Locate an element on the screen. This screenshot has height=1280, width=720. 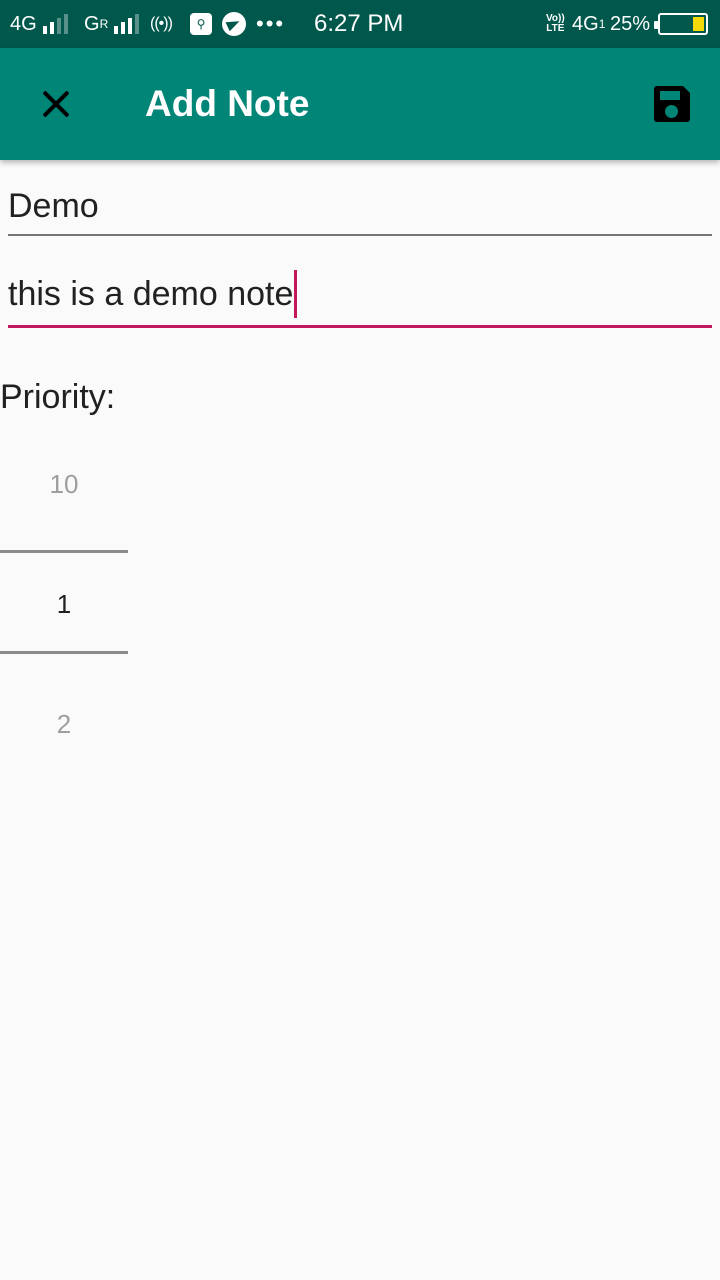
description-input-wrap: this is a demo note is located at coordinates (360, 294).